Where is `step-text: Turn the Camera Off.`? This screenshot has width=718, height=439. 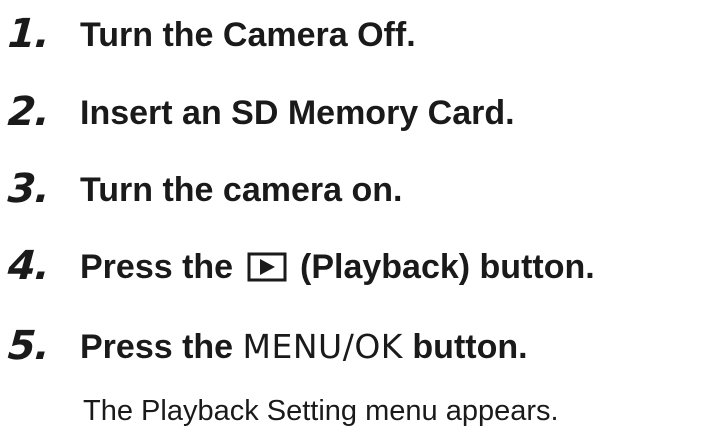 step-text: Turn the Camera Off. is located at coordinates (248, 35).